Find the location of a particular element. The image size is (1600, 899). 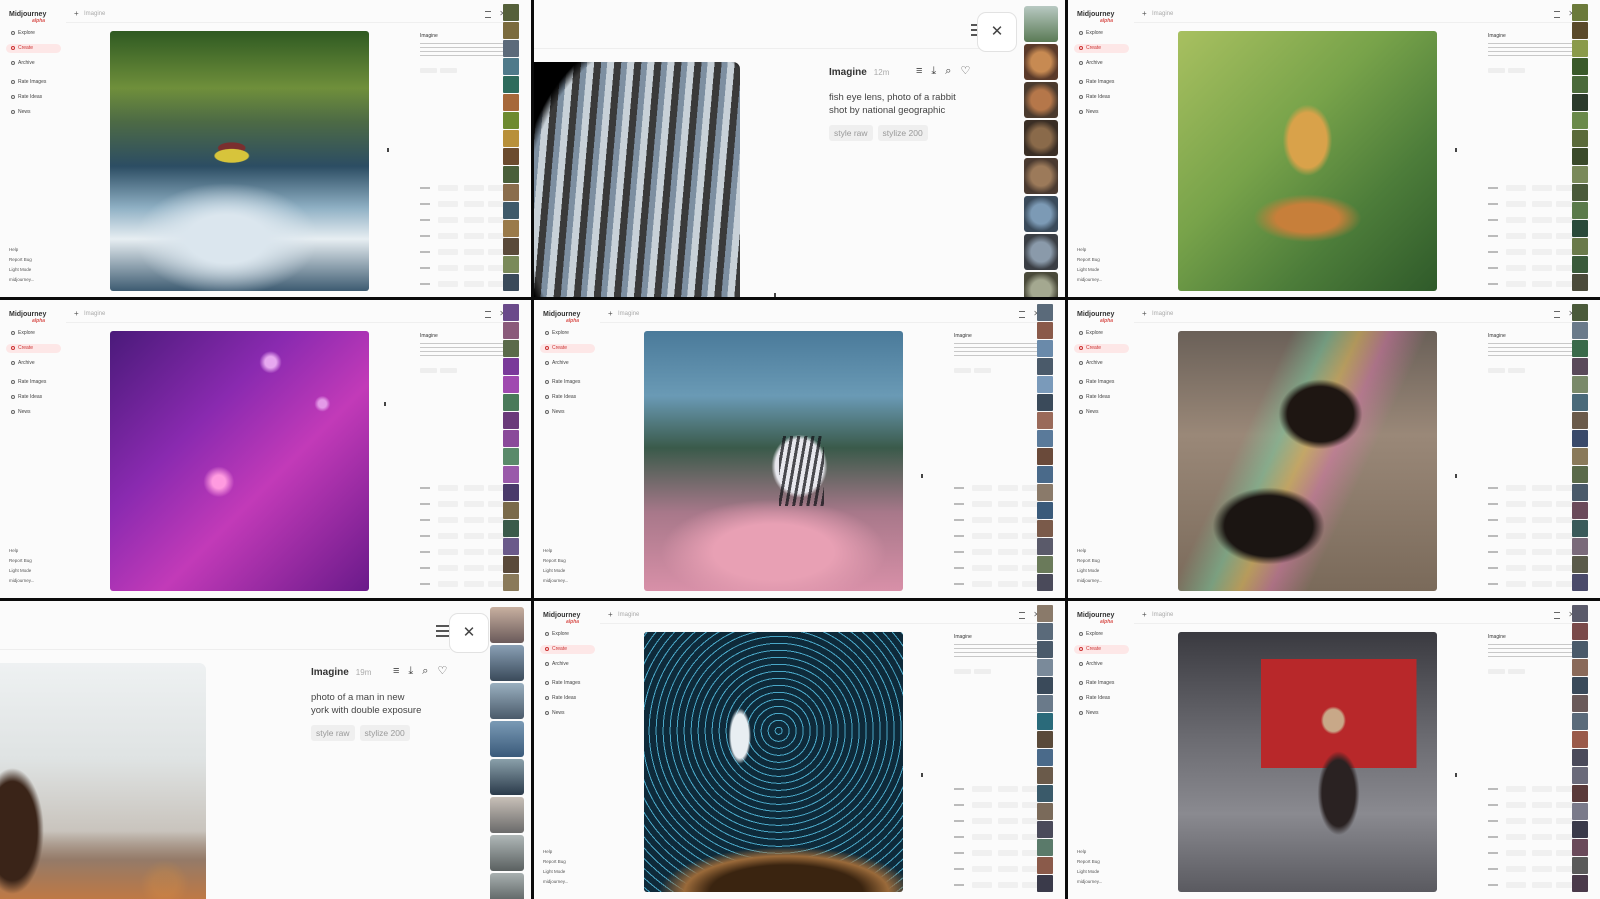

search-icon: ⌕ is located at coordinates (425, 671).